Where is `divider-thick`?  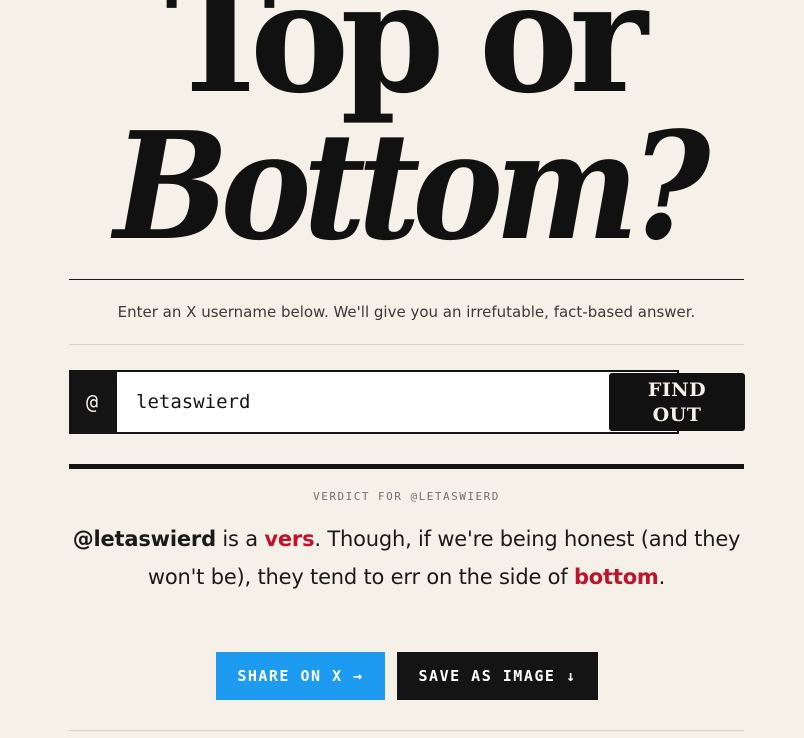 divider-thick is located at coordinates (406, 466).